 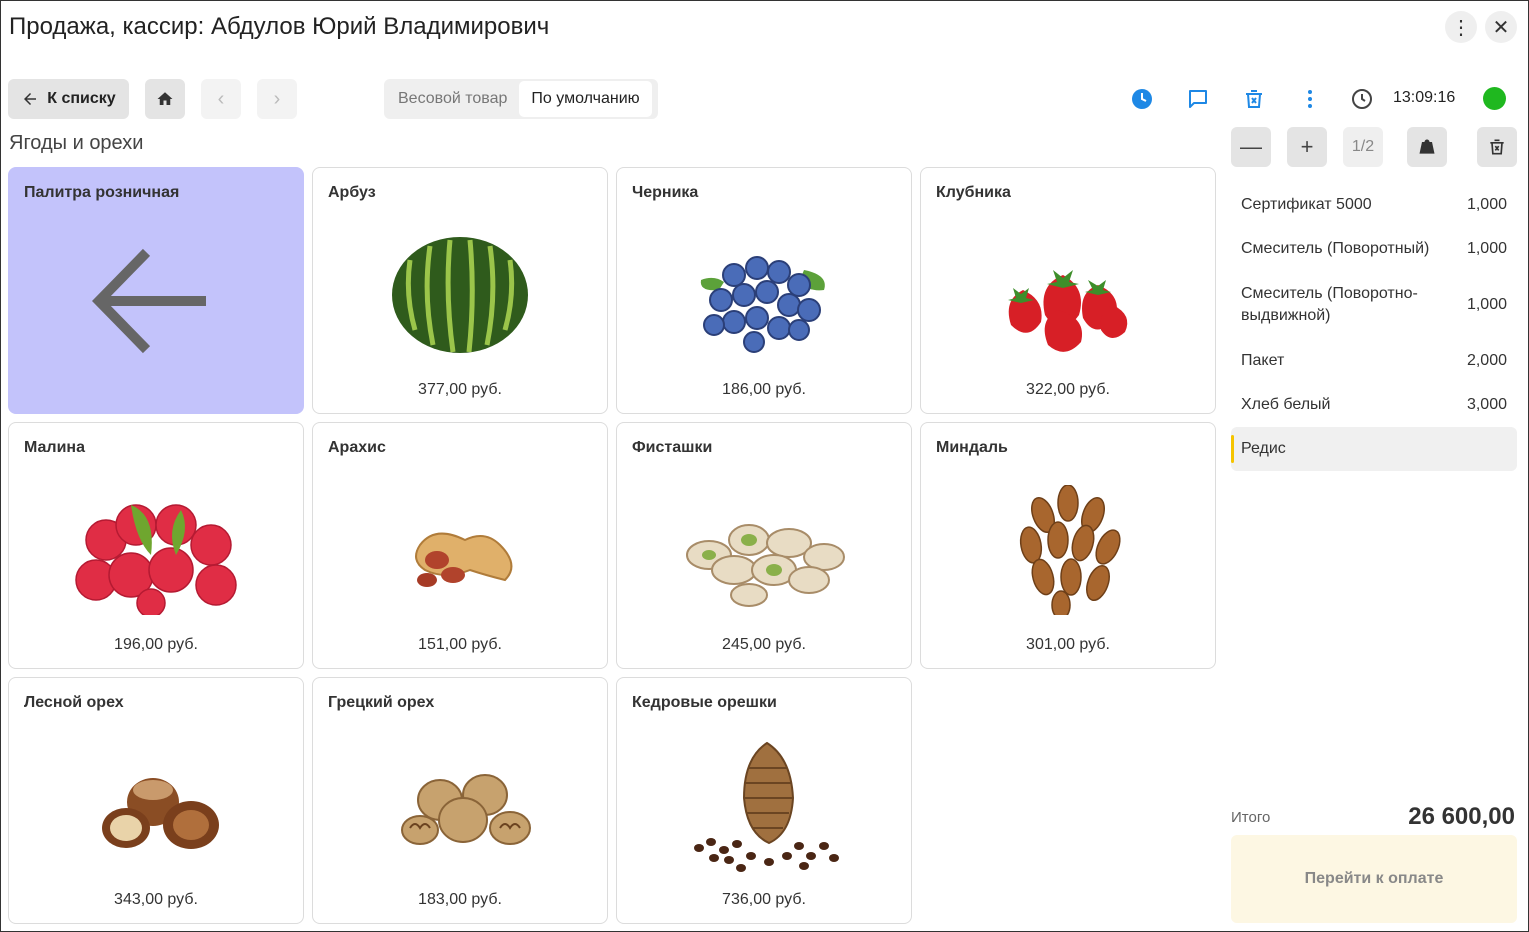 I want to click on receipt-item-selected: Редис, so click(x=1374, y=449).